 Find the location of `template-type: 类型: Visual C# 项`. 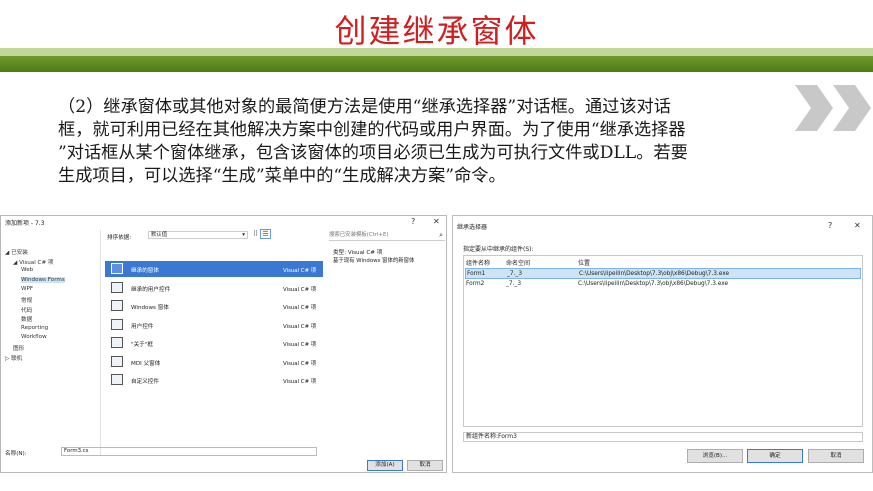

template-type: 类型: Visual C# 项 is located at coordinates (358, 253).